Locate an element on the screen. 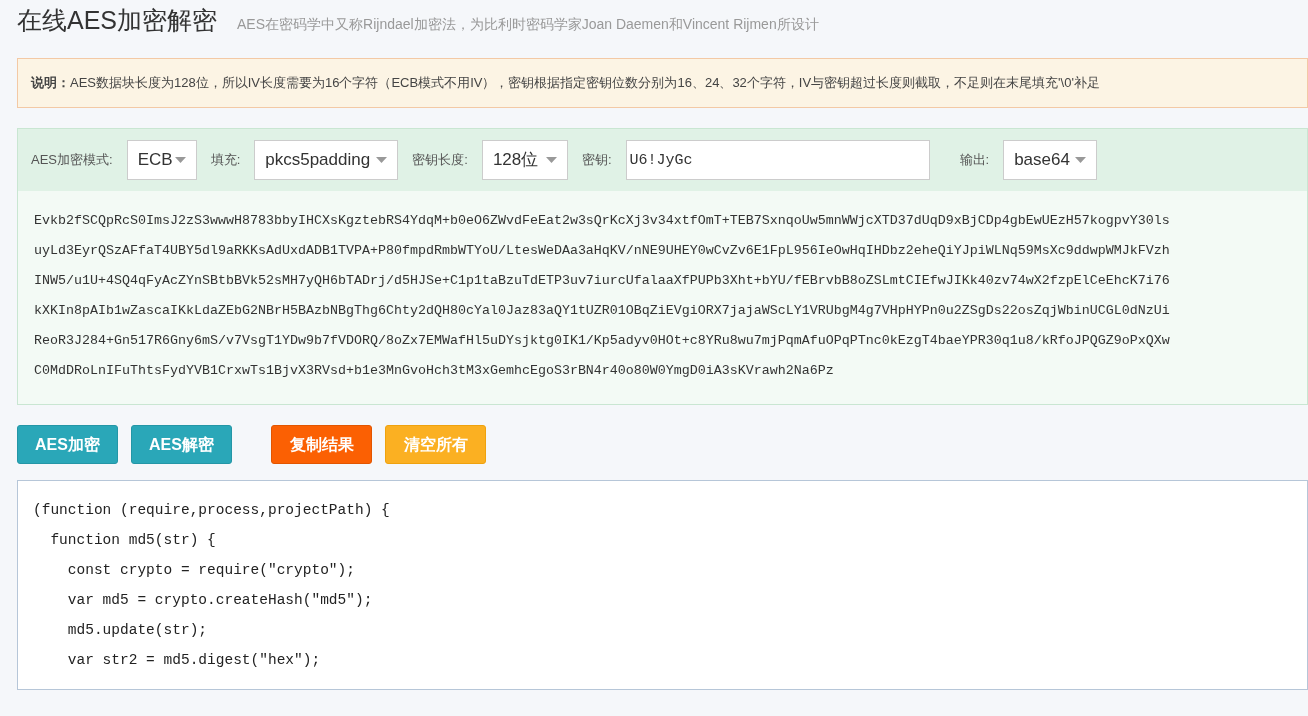  output-line: kXKIn8pAIb1wZascaIKkLdaZEbG2NBrH5BAzbNBgThg6Chty2dQH80cYal0Jaz83aQY1tUZR01OBqZiEVgiORX7jajaWScLY1VRUbgM4g7VHpHYPn0u2ZSgDs22osZqjWbinUCGL0dNzUi is located at coordinates (602, 311).